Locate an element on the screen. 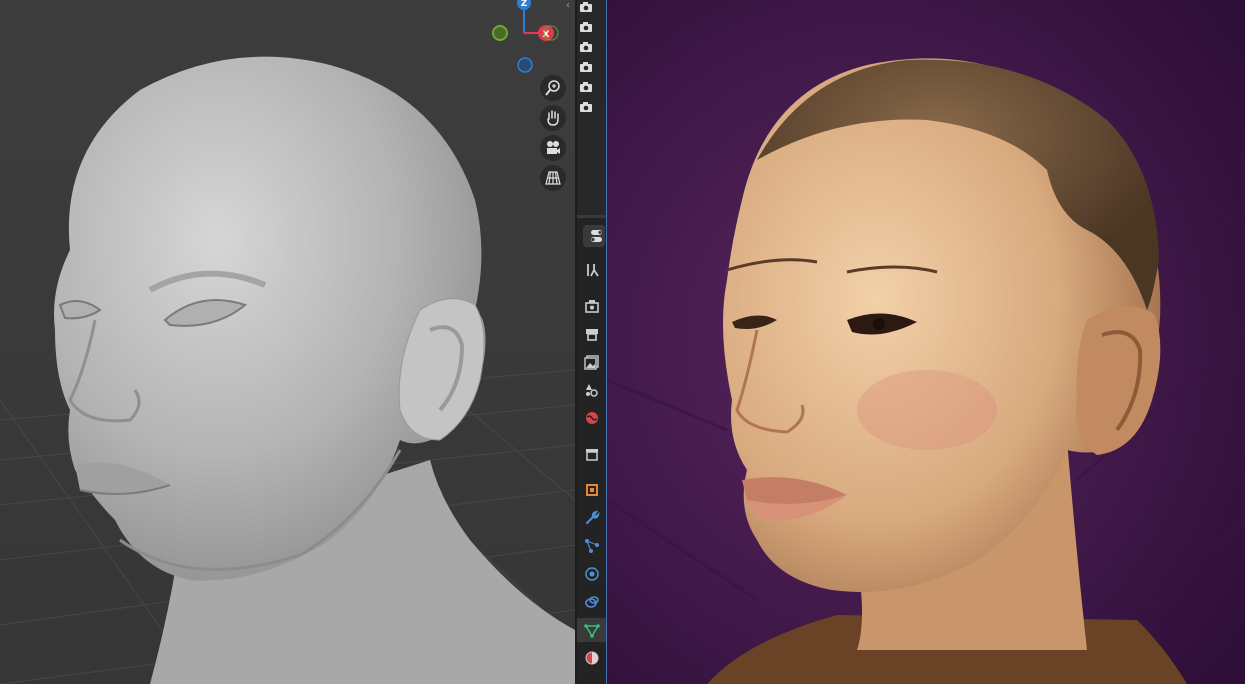  z-axis-label: Z is located at coordinates (524, 4).